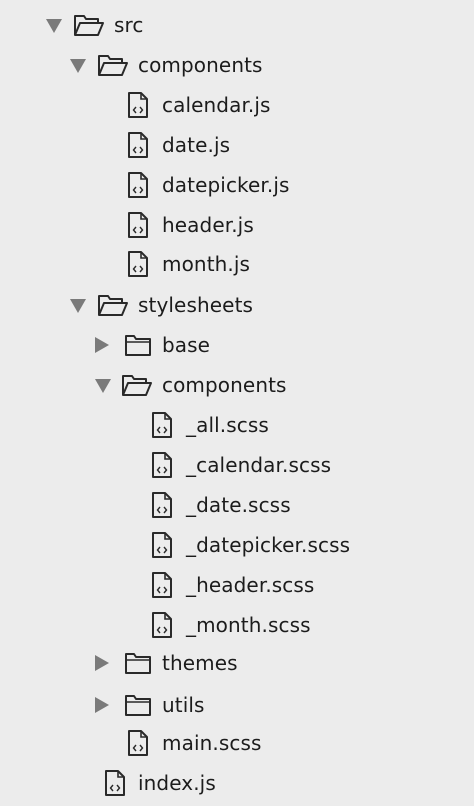  Describe the element at coordinates (200, 663) in the screenshot. I see `tree-item-label: themes` at that location.